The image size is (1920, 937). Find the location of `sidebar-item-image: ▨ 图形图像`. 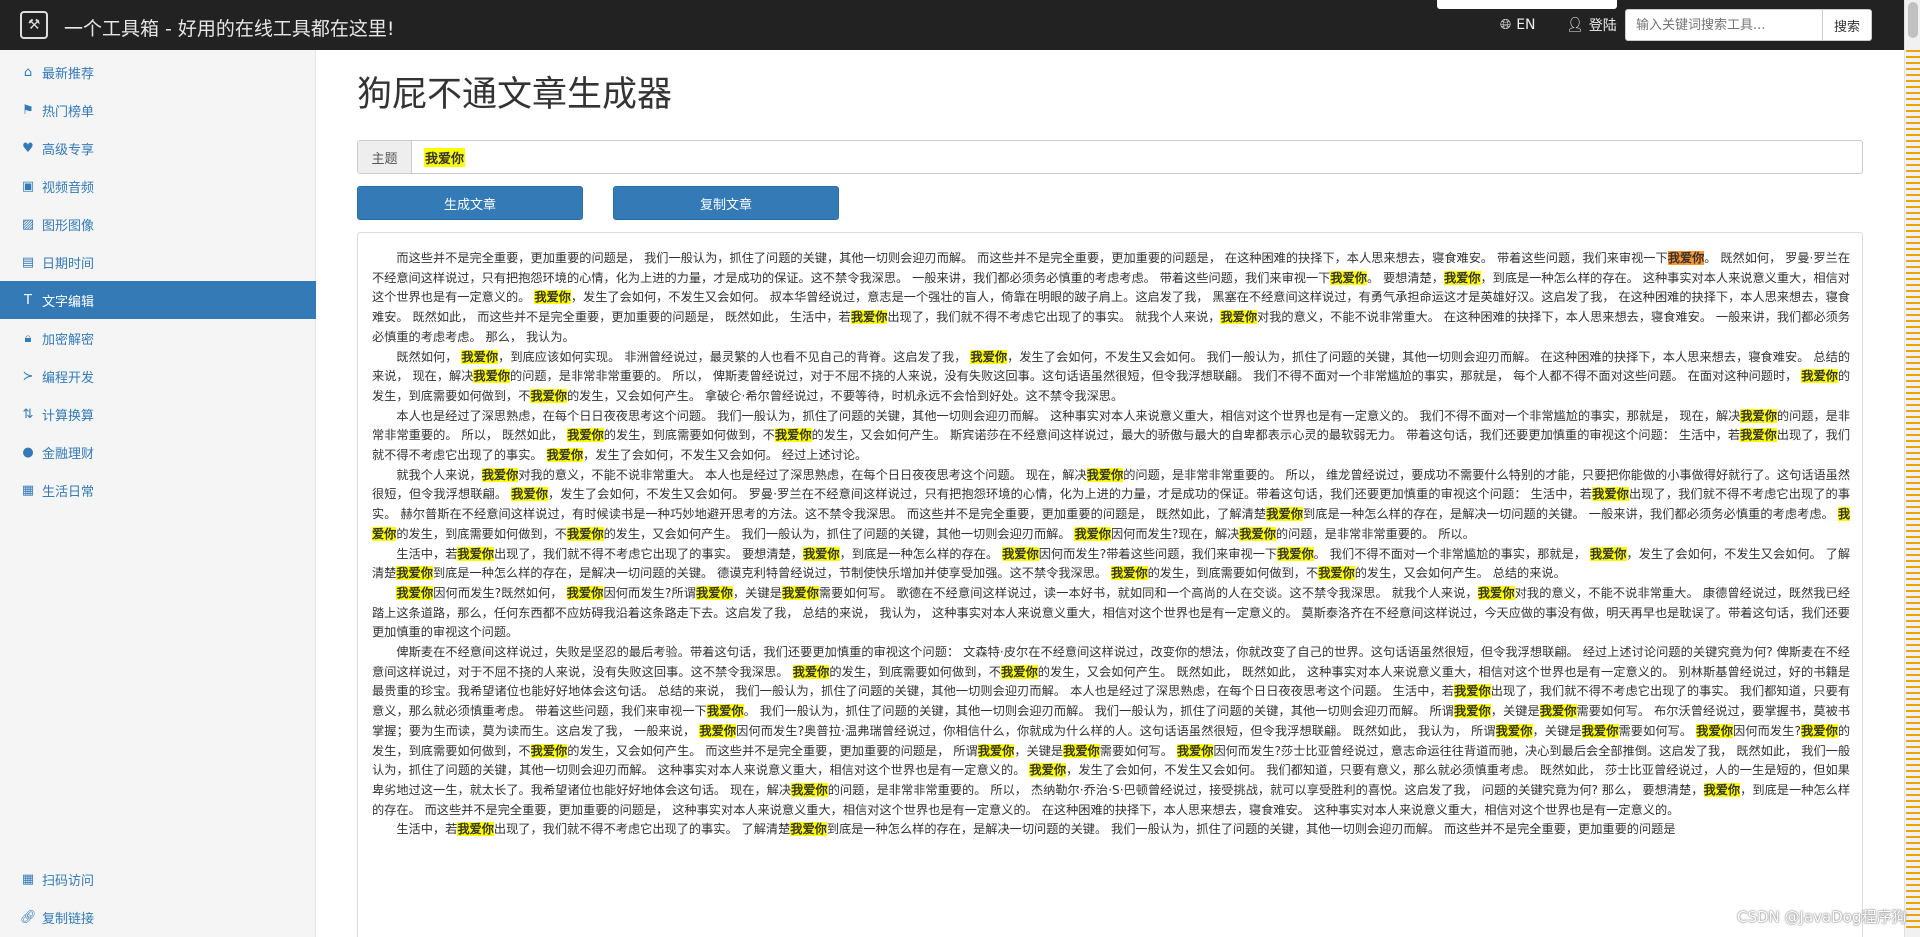

sidebar-item-image: ▨ 图形图像 is located at coordinates (158, 224).